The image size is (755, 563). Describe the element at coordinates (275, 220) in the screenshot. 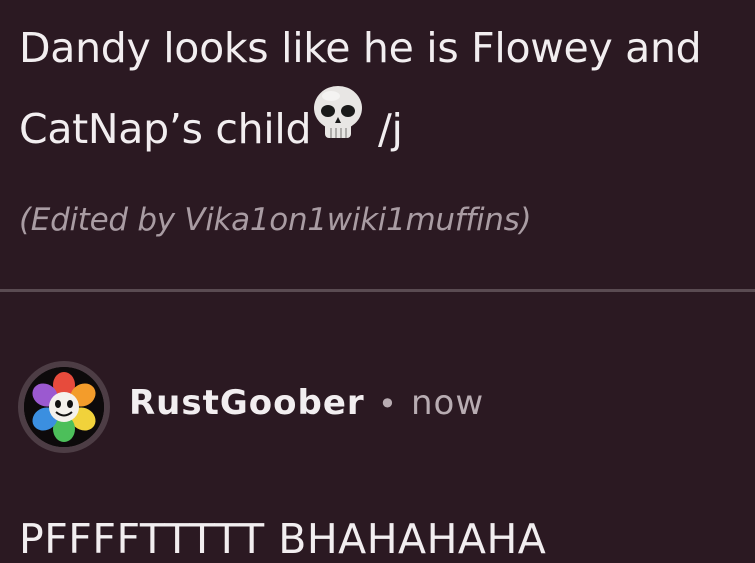

I see `edited-note: (Edited by Vika1on1wiki1muffins)` at that location.